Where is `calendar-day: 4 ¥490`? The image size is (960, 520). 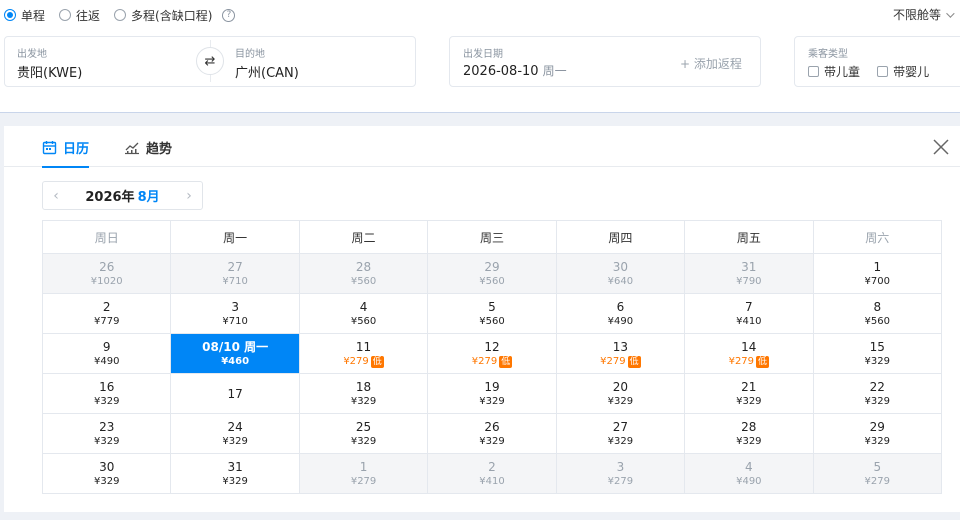
calendar-day: 4 ¥490 is located at coordinates (749, 473).